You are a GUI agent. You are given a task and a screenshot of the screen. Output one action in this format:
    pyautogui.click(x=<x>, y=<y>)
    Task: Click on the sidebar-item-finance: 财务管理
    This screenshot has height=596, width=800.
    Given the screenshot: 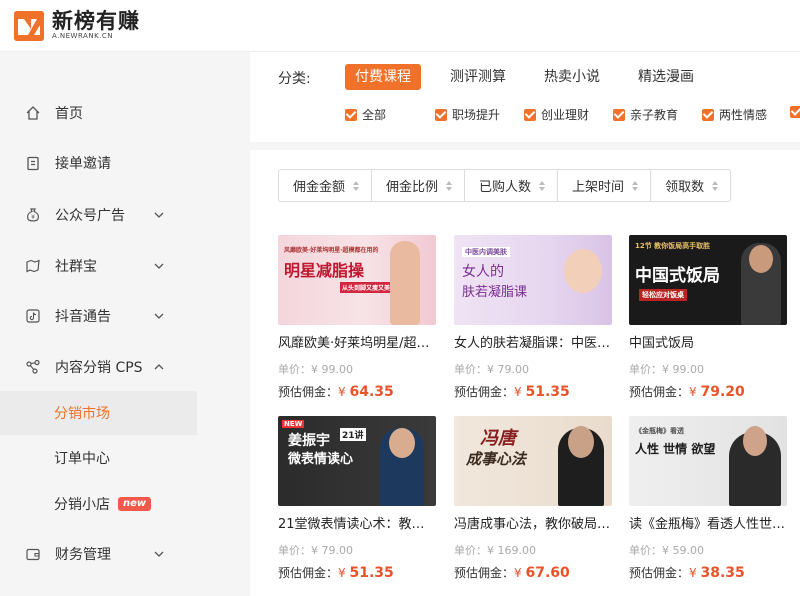 What is the action you would take?
    pyautogui.click(x=125, y=554)
    